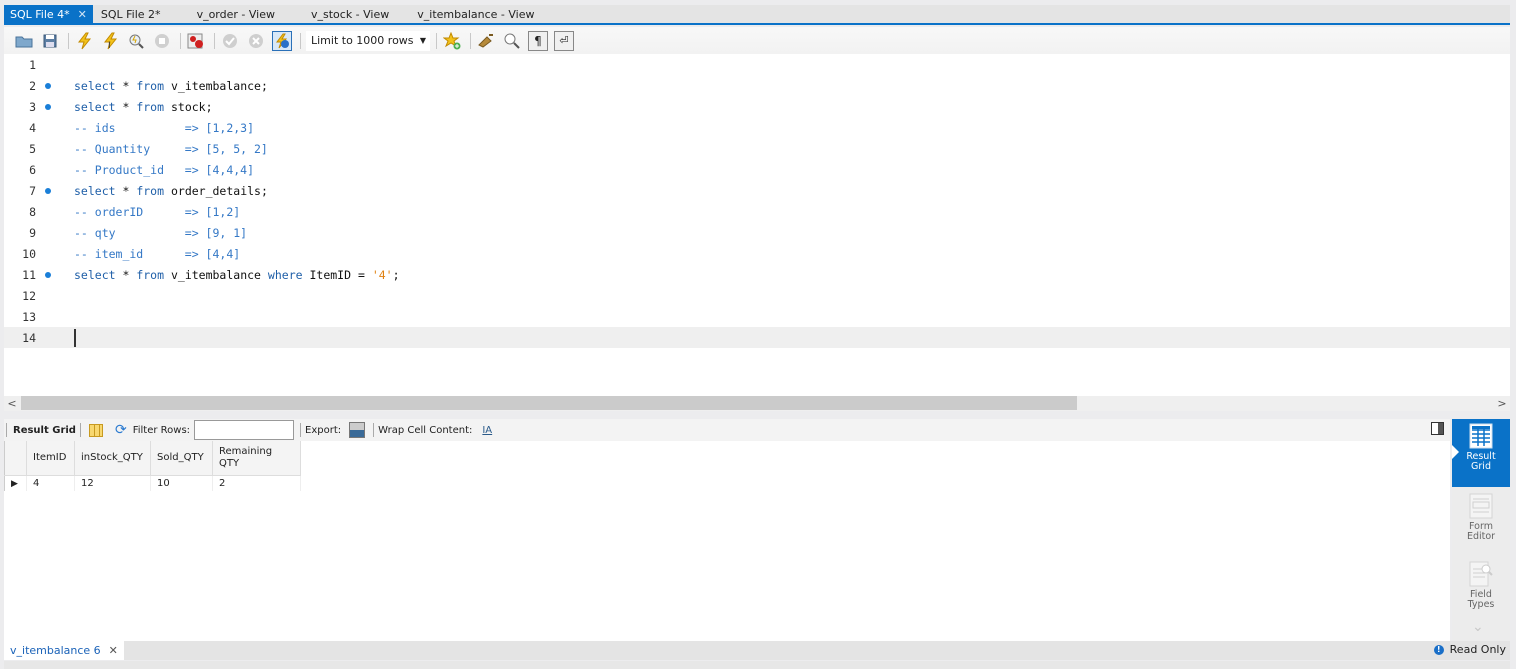 This screenshot has height=669, width=1516. What do you see at coordinates (29, 316) in the screenshot?
I see `line-number: 13` at bounding box center [29, 316].